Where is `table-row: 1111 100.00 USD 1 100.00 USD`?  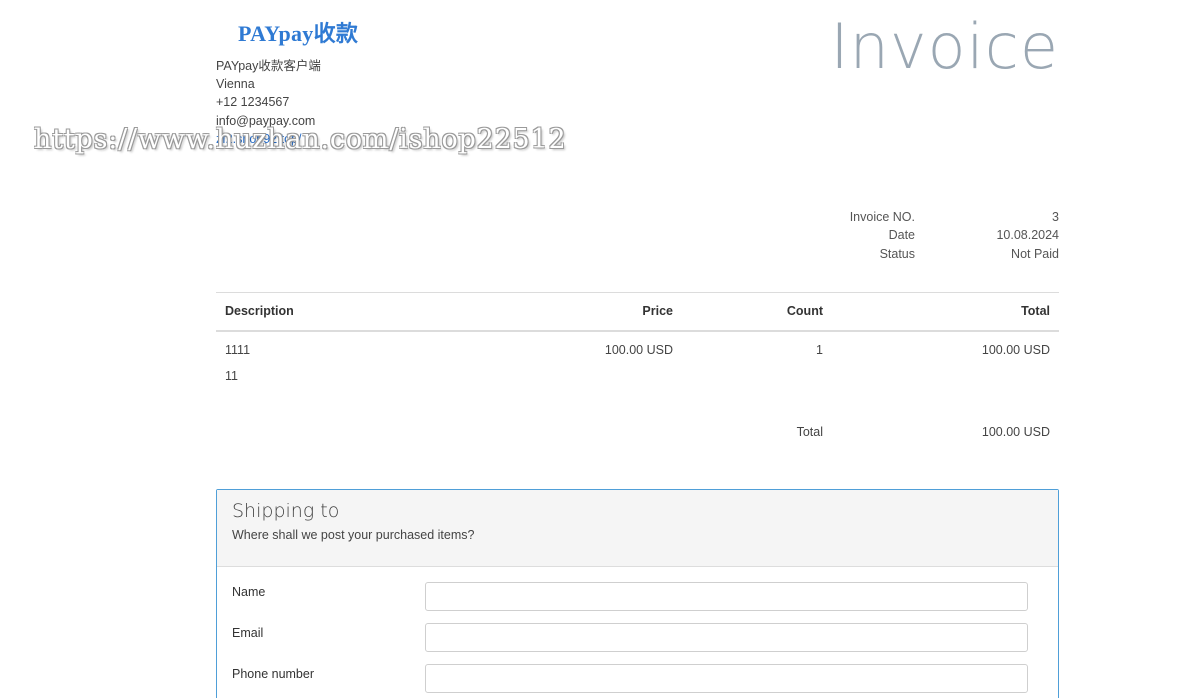 table-row: 1111 100.00 USD 1 100.00 USD is located at coordinates (637, 350).